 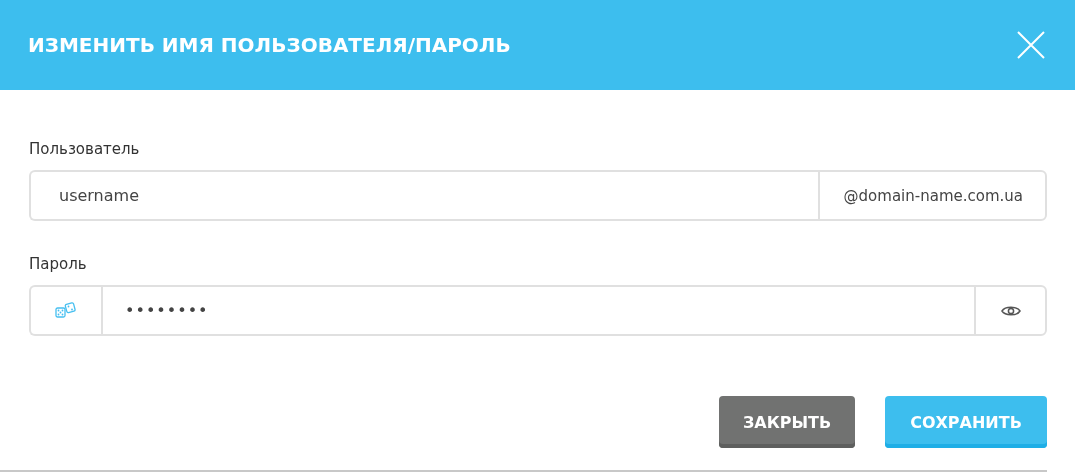 What do you see at coordinates (269, 45) in the screenshot?
I see `dialog-title: ИЗМЕНИТЬ ИМЯ ПОЛЬЗОВАТЕЛЯ/ПАРОЛЬ` at bounding box center [269, 45].